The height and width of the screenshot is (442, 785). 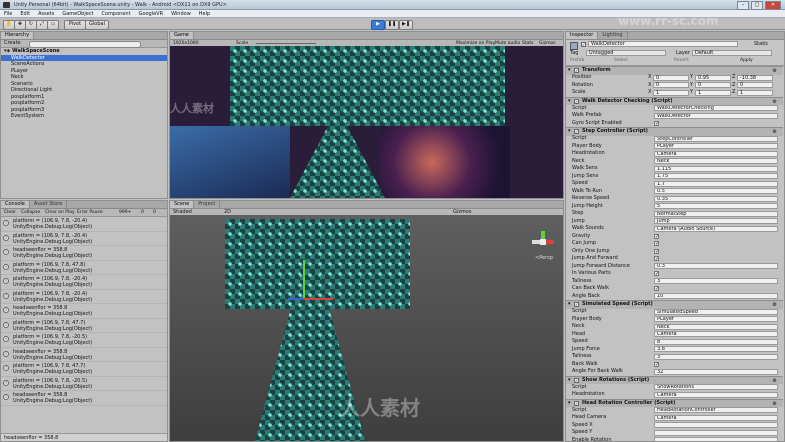 What do you see at coordinates (746, 60) in the screenshot?
I see `prefab-apply-button: Apply` at bounding box center [746, 60].